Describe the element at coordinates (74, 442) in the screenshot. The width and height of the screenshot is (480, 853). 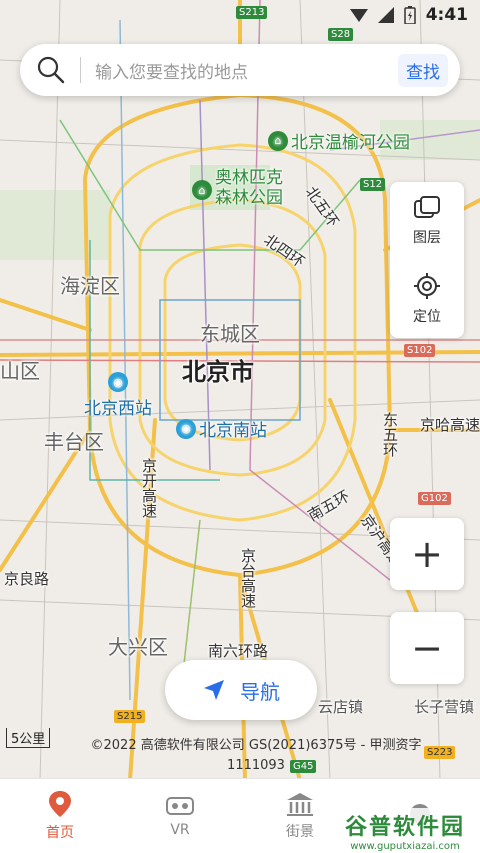
I see `district-label: 丰台区` at that location.